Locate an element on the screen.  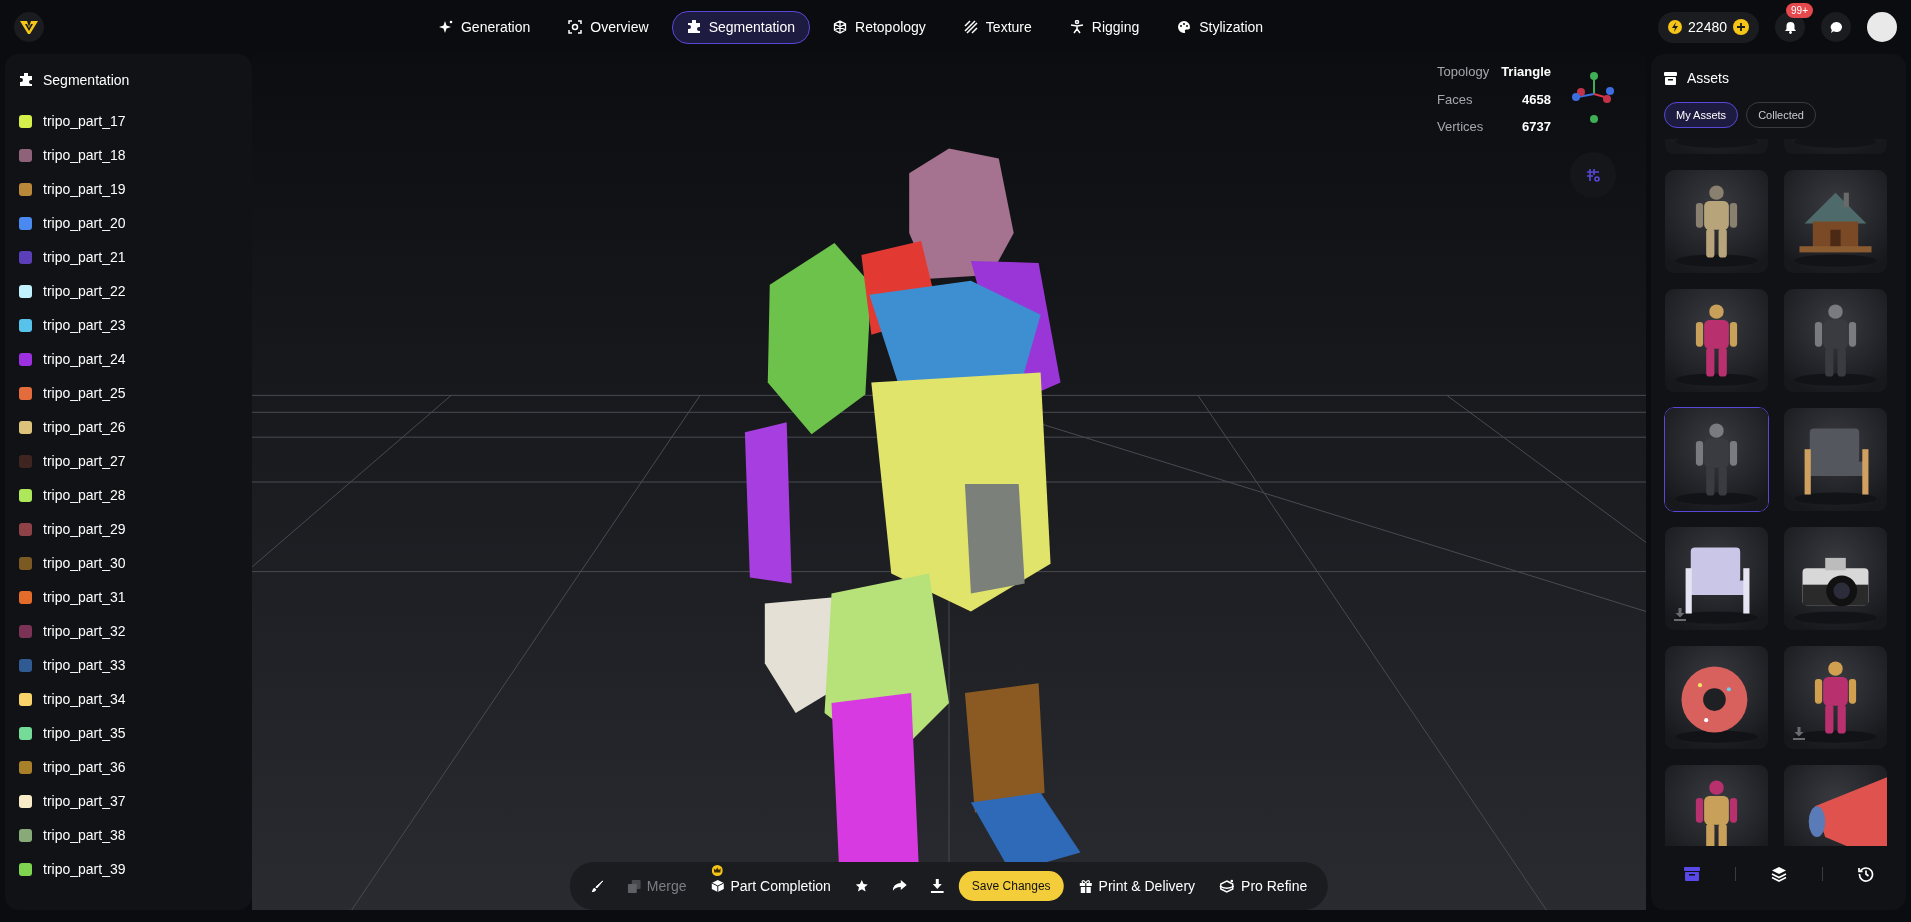
bell-icon is located at coordinates (1790, 27).